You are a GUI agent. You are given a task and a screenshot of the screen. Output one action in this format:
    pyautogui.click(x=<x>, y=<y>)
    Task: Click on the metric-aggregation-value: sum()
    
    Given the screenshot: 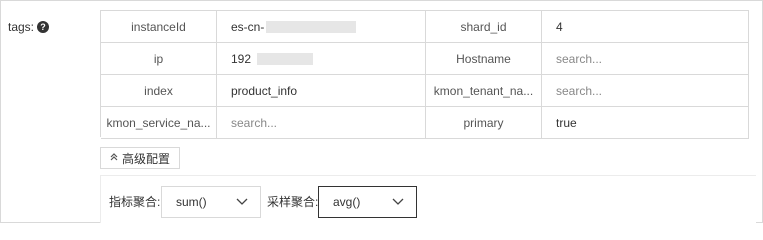 What is the action you would take?
    pyautogui.click(x=191, y=202)
    